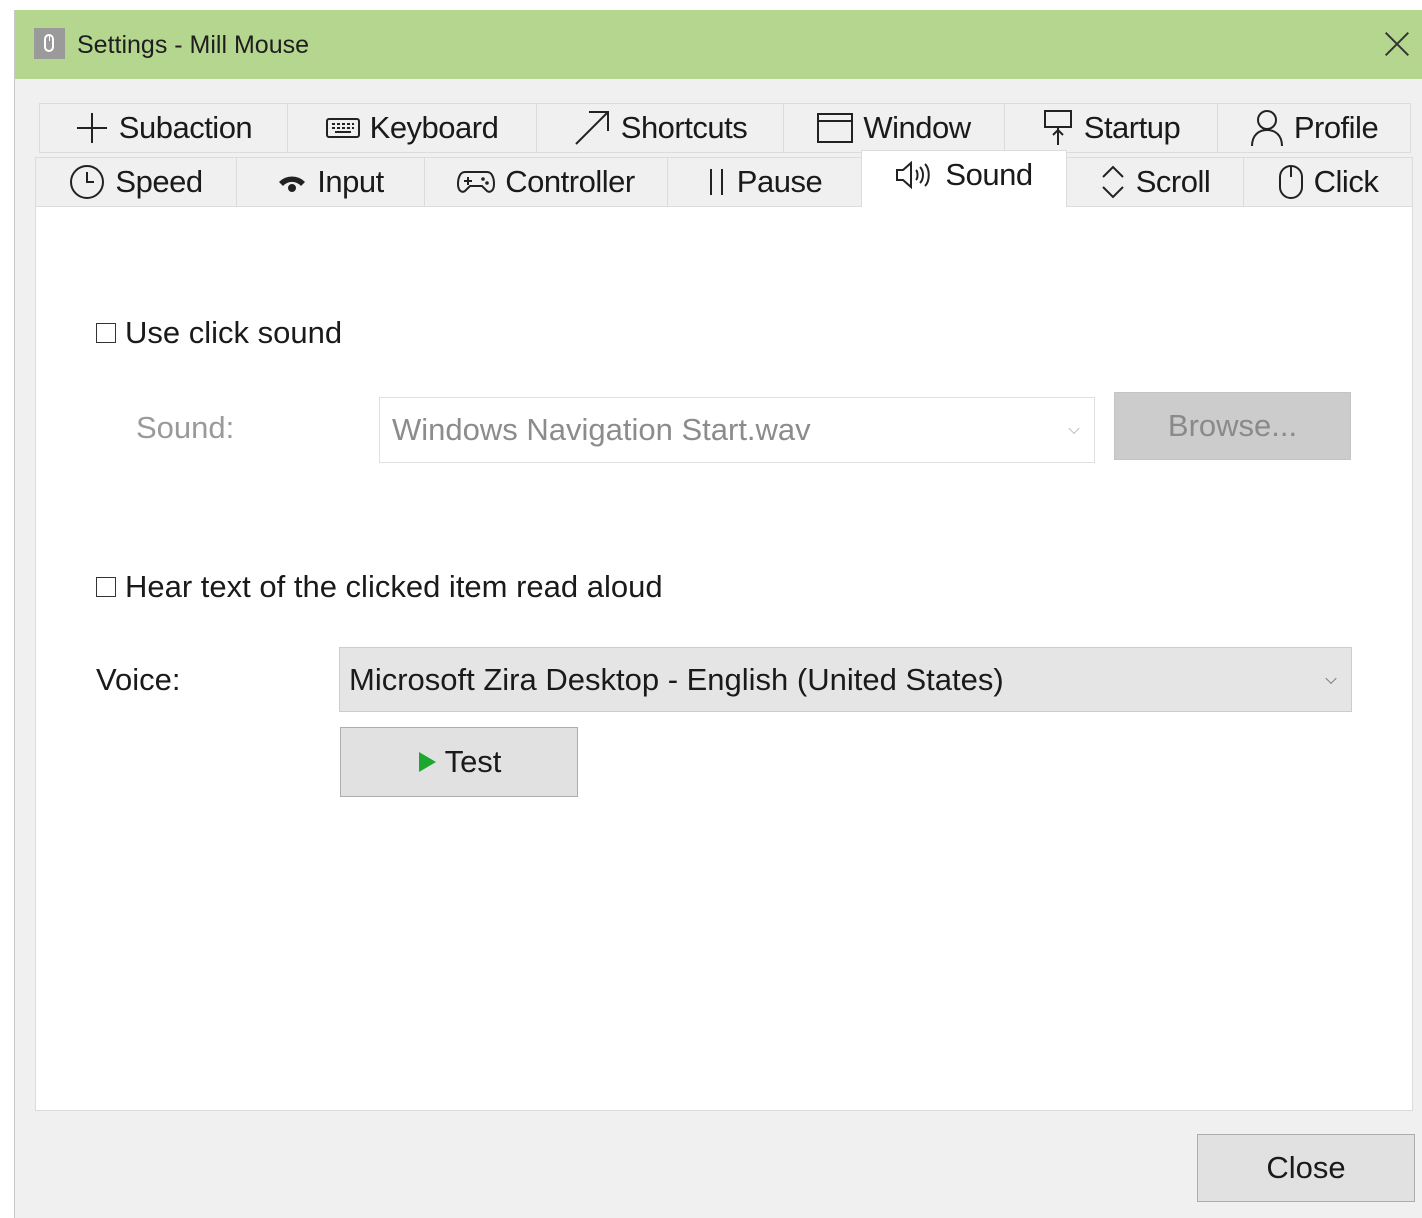 The width and height of the screenshot is (1422, 1218). I want to click on tab-label: Controller, so click(570, 181).